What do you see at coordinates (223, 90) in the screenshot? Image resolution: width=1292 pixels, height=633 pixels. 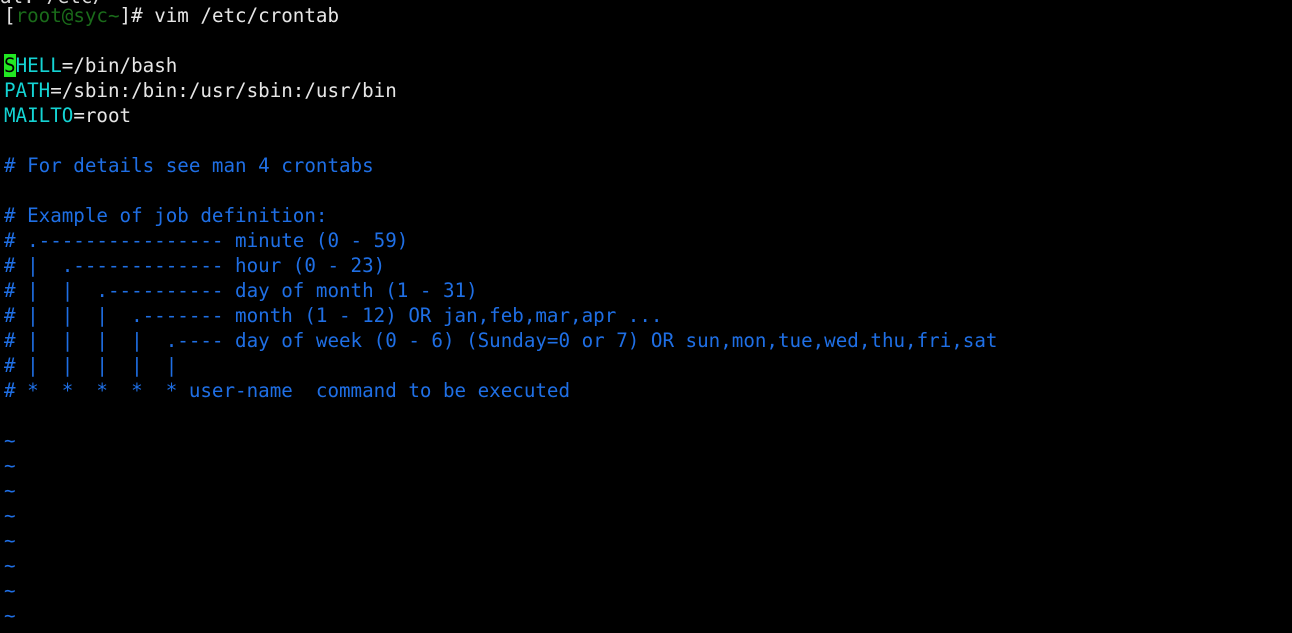 I see `crontab-var-path-value: =/sbin:/bin:/usr/sbin:/usr/bin` at bounding box center [223, 90].